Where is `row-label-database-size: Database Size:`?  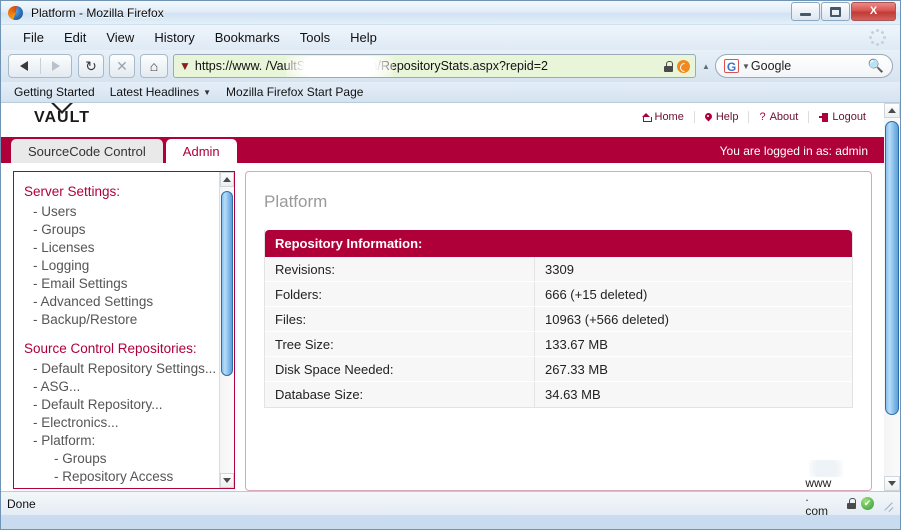
row-label-database-size: Database Size: is located at coordinates (400, 394).